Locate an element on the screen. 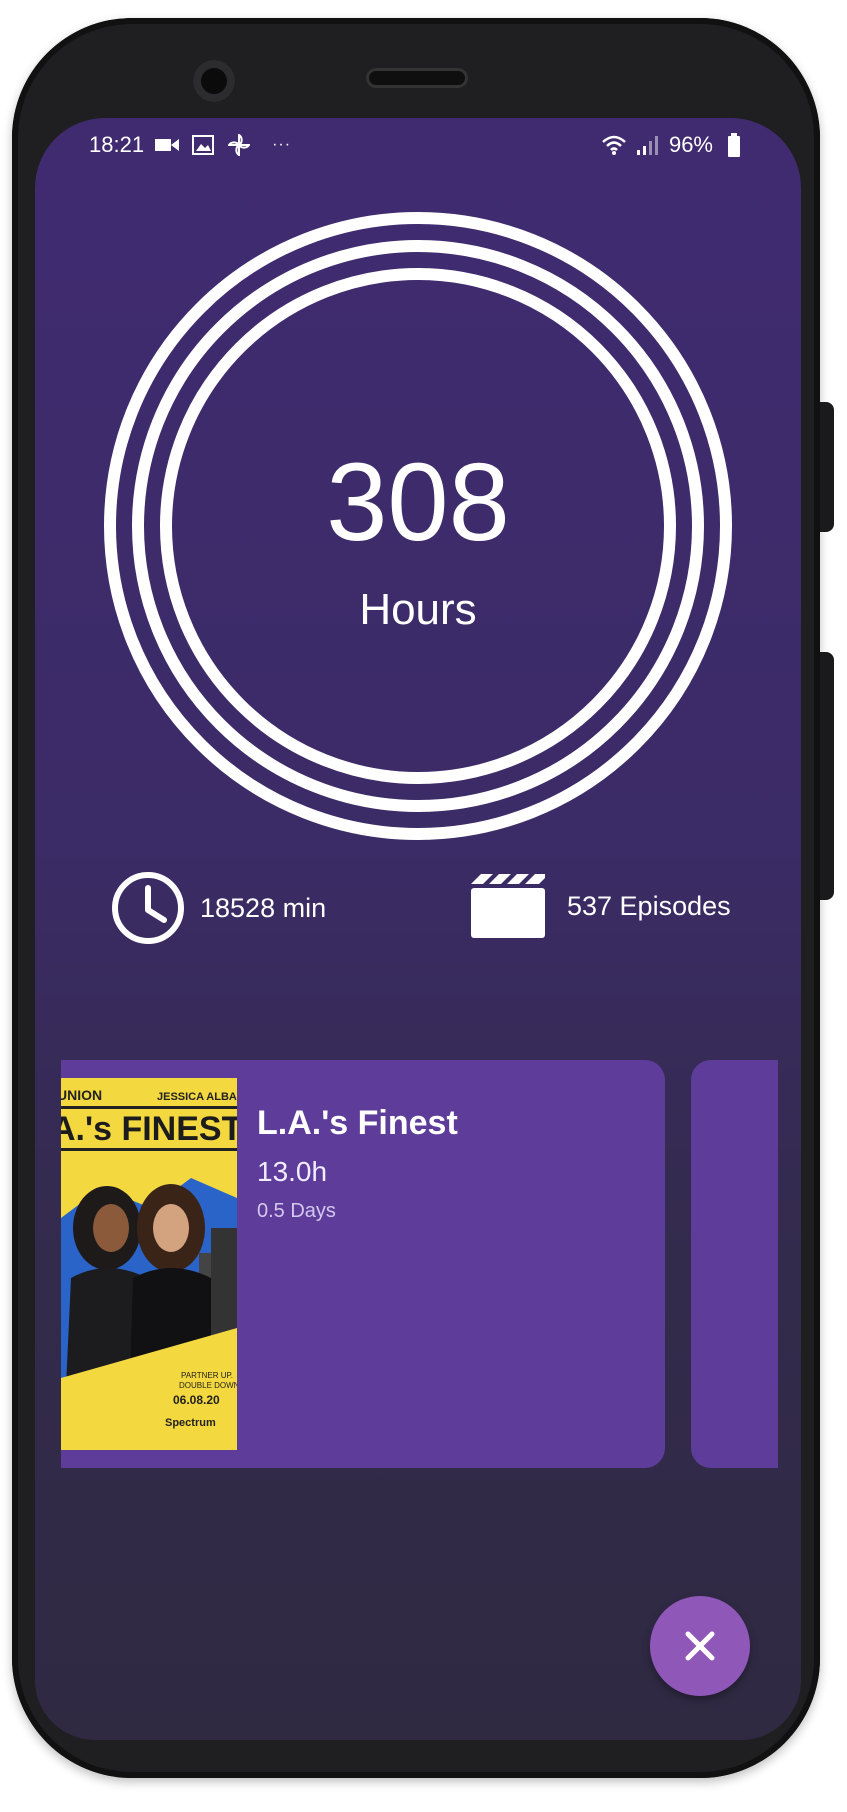  pinwheel-icon is located at coordinates (239, 145).